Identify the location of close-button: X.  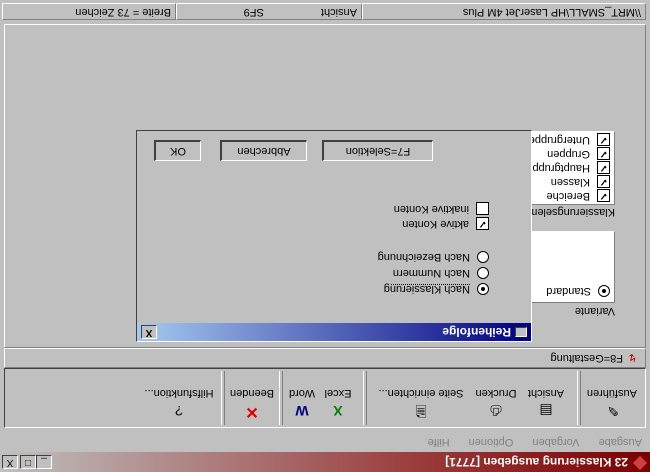
(10, 462).